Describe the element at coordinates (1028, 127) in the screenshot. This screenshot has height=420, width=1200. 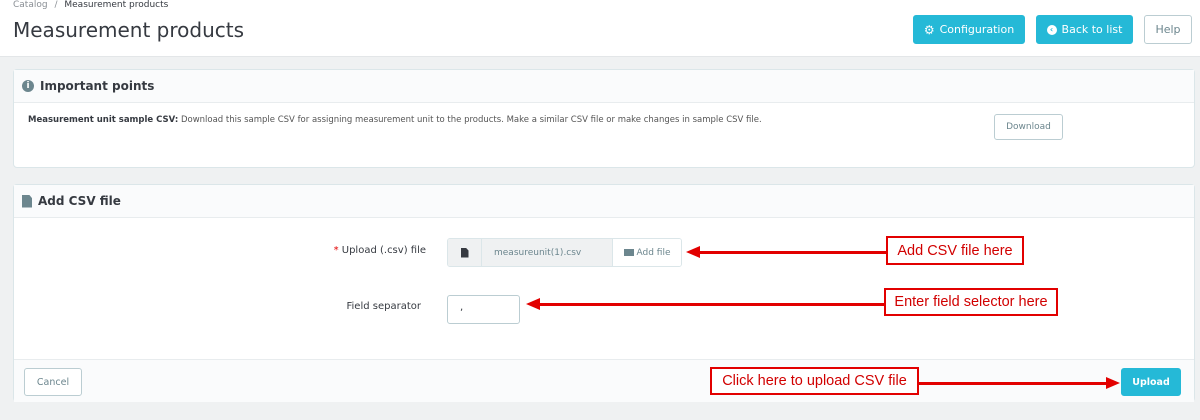
I see `download-button: Download` at that location.